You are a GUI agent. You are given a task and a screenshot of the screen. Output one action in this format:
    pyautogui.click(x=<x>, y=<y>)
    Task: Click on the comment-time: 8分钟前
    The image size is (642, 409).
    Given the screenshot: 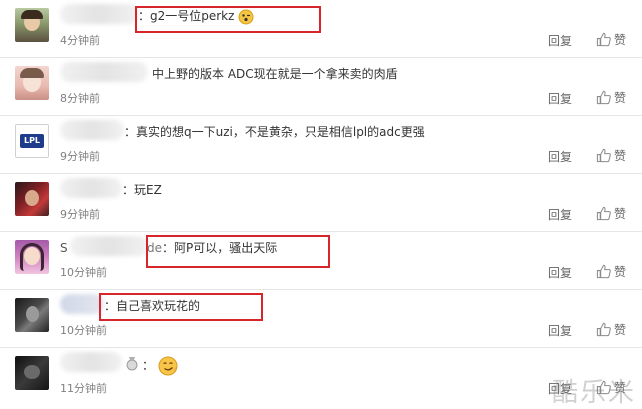 What is the action you would take?
    pyautogui.click(x=80, y=98)
    